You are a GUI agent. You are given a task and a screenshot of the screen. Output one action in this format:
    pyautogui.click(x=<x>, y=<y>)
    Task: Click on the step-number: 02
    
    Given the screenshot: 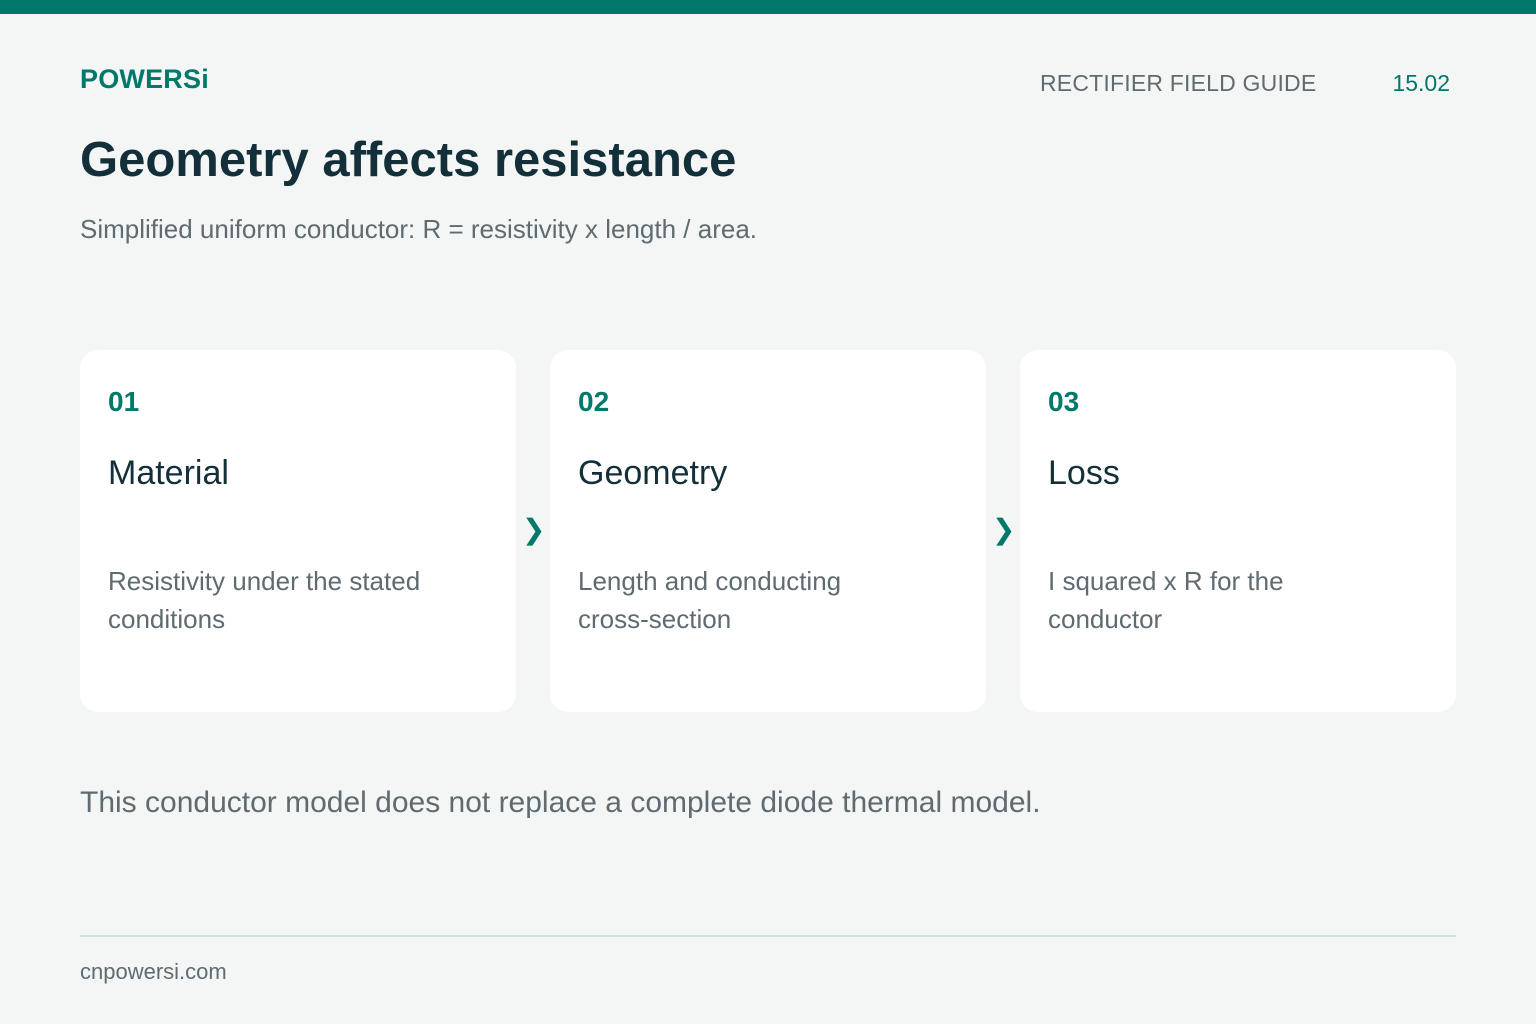 What is the action you would take?
    pyautogui.click(x=594, y=401)
    